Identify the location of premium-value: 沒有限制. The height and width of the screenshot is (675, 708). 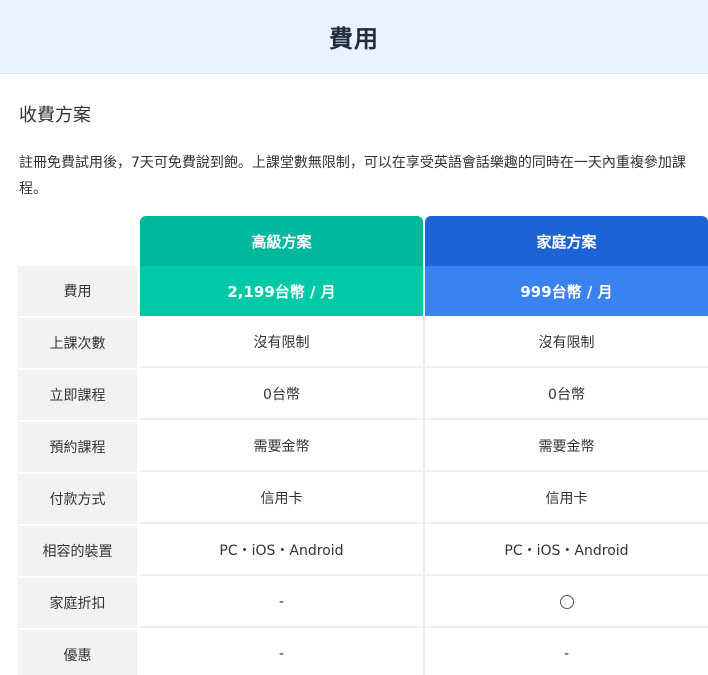
(281, 343).